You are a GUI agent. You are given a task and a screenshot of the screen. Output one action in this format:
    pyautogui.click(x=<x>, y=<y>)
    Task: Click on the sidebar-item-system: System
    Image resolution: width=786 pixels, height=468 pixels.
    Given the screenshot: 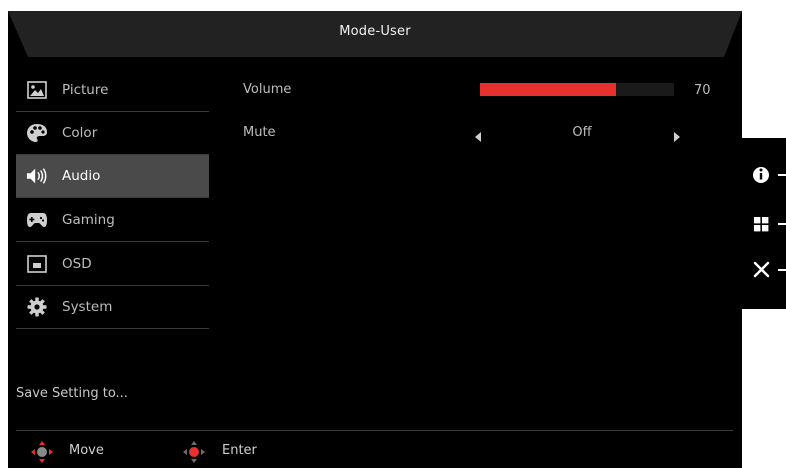 What is the action you would take?
    pyautogui.click(x=112, y=307)
    